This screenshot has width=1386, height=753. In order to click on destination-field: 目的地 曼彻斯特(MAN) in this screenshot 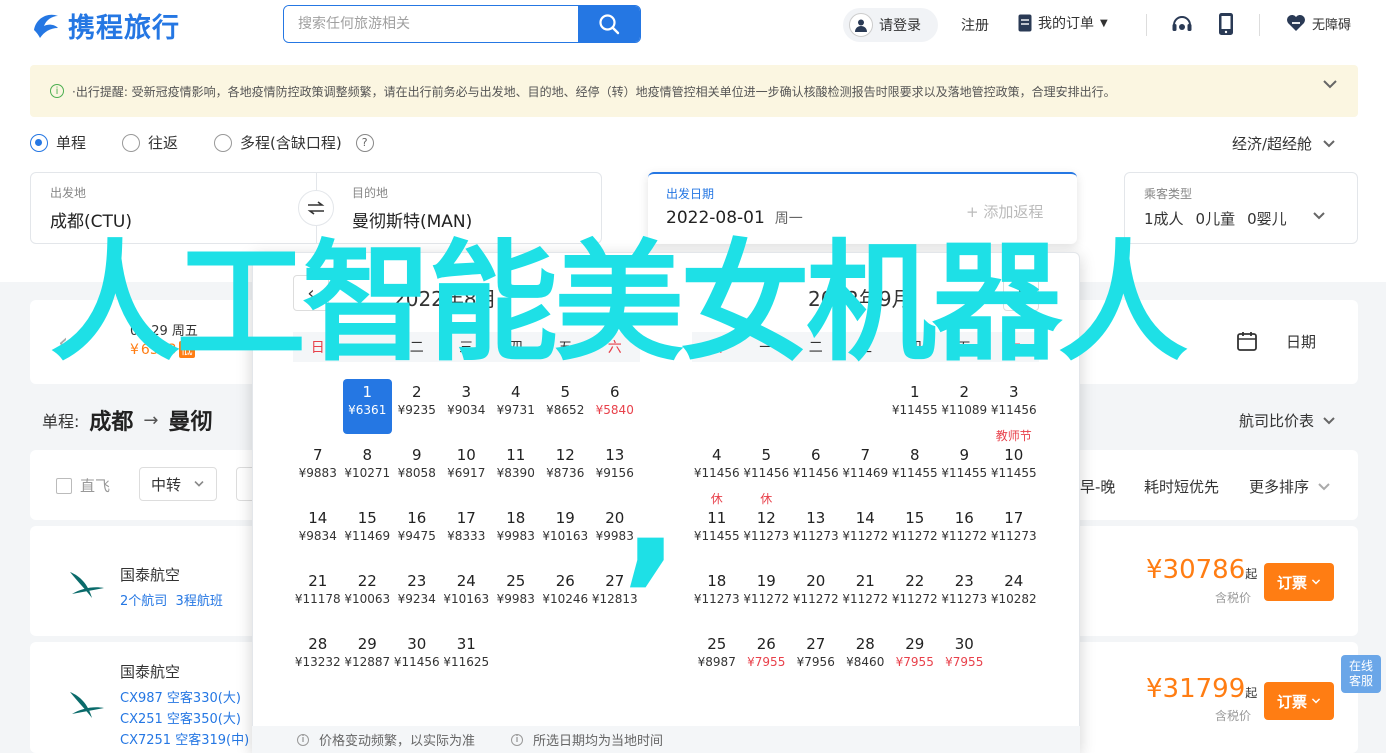, I will do `click(412, 208)`.